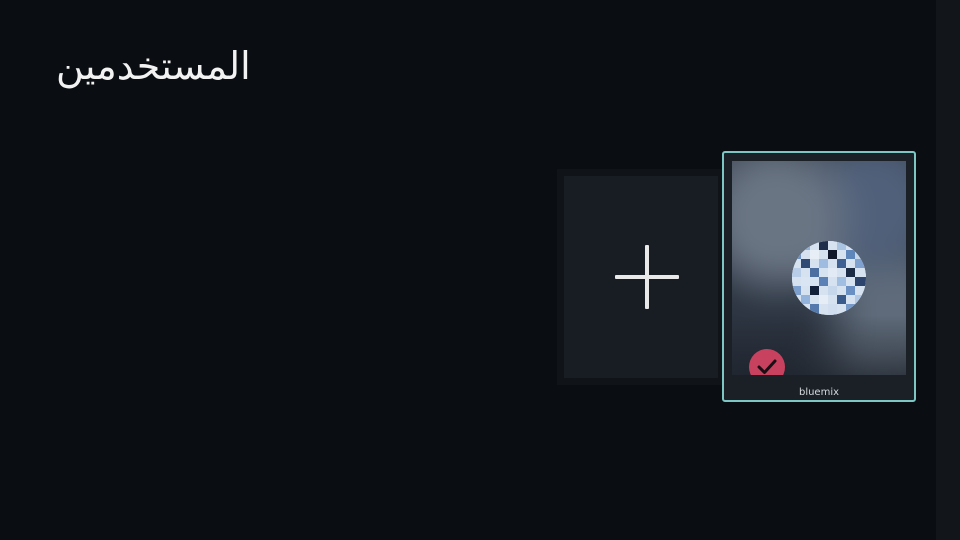  What do you see at coordinates (819, 392) in the screenshot?
I see `profile-name: bluemix` at bounding box center [819, 392].